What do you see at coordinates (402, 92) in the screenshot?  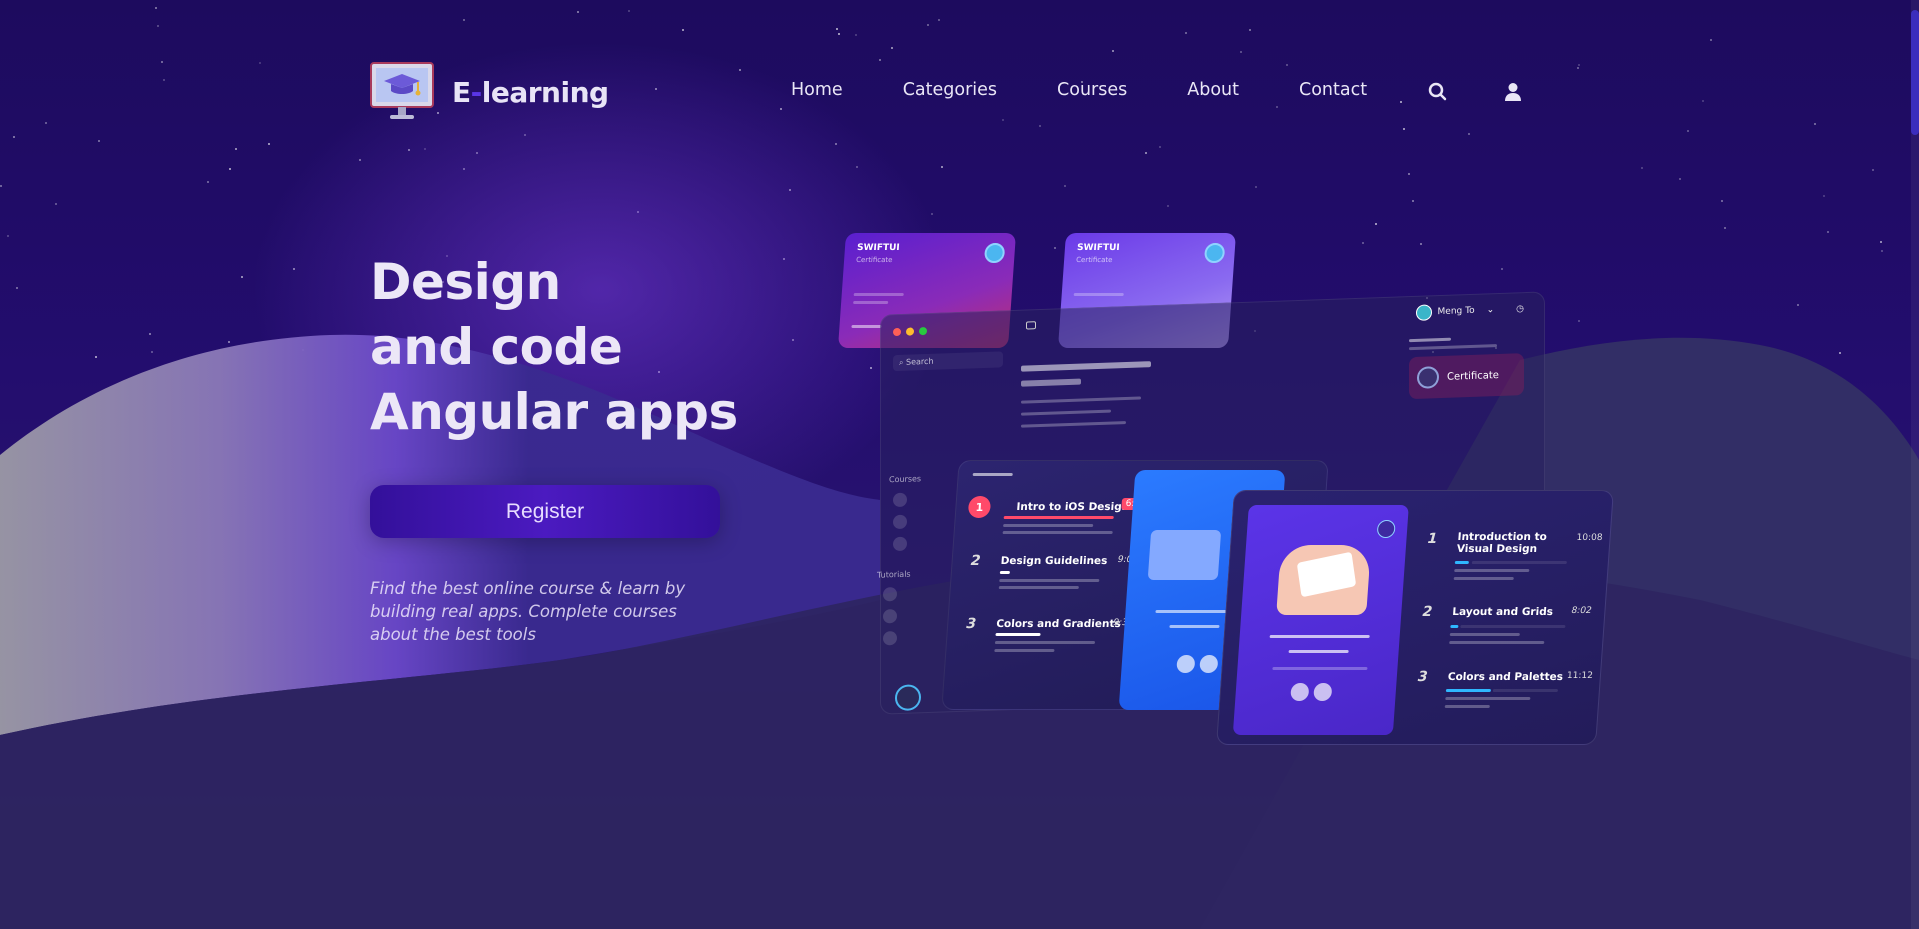 I see `monitor-graduation-cap-icon` at bounding box center [402, 92].